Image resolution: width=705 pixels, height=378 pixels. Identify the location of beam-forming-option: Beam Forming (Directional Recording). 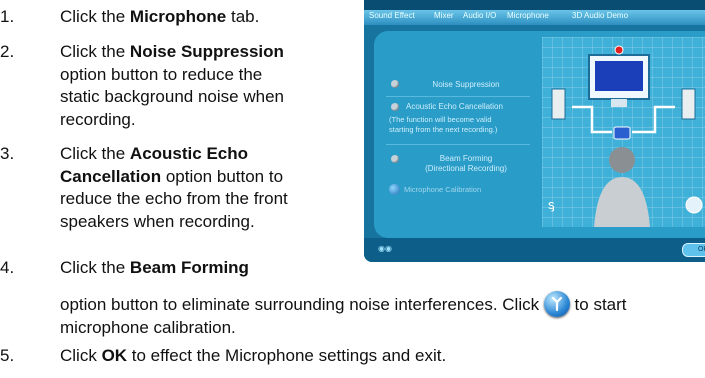
(458, 165).